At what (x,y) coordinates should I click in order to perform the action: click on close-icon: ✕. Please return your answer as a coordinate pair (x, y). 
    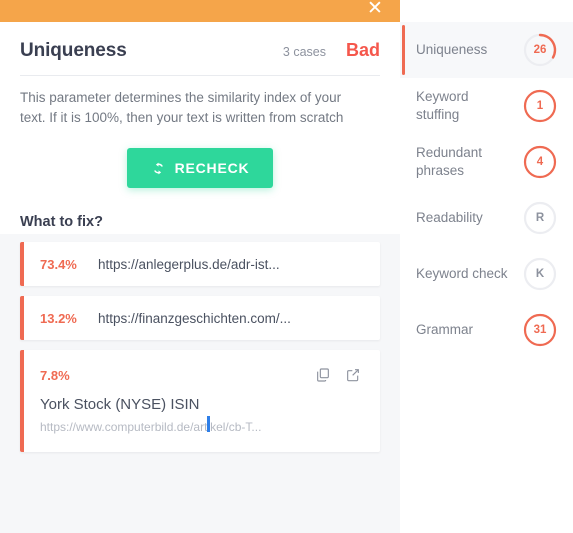
    Looking at the image, I should click on (375, 10).